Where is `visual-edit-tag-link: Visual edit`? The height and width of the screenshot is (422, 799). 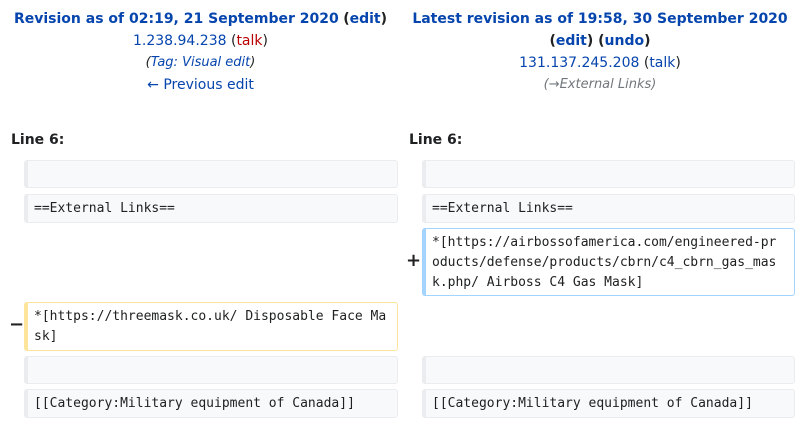 visual-edit-tag-link: Visual edit is located at coordinates (216, 62).